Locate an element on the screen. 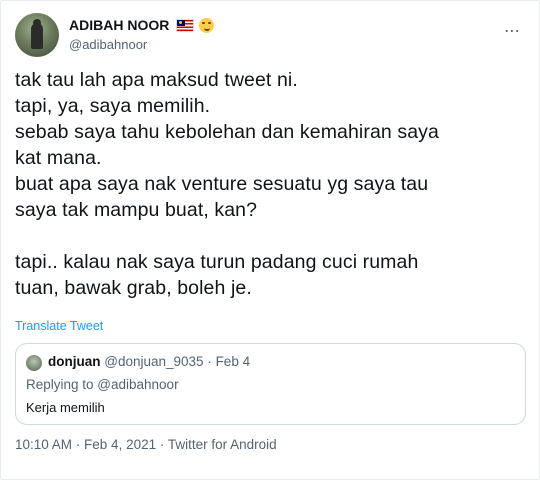 The width and height of the screenshot is (540, 480). quoted-text: Kerja memilih is located at coordinates (65, 407).